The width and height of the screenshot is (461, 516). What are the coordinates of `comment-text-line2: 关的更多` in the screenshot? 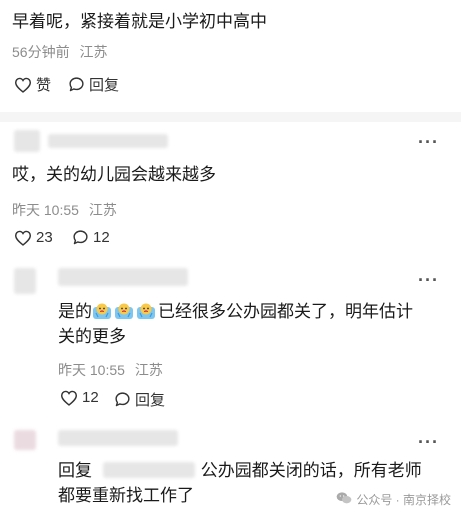 It's located at (92, 336).